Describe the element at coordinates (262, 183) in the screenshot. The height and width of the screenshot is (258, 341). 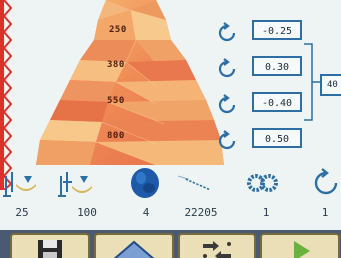
I see `gears-icon` at that location.